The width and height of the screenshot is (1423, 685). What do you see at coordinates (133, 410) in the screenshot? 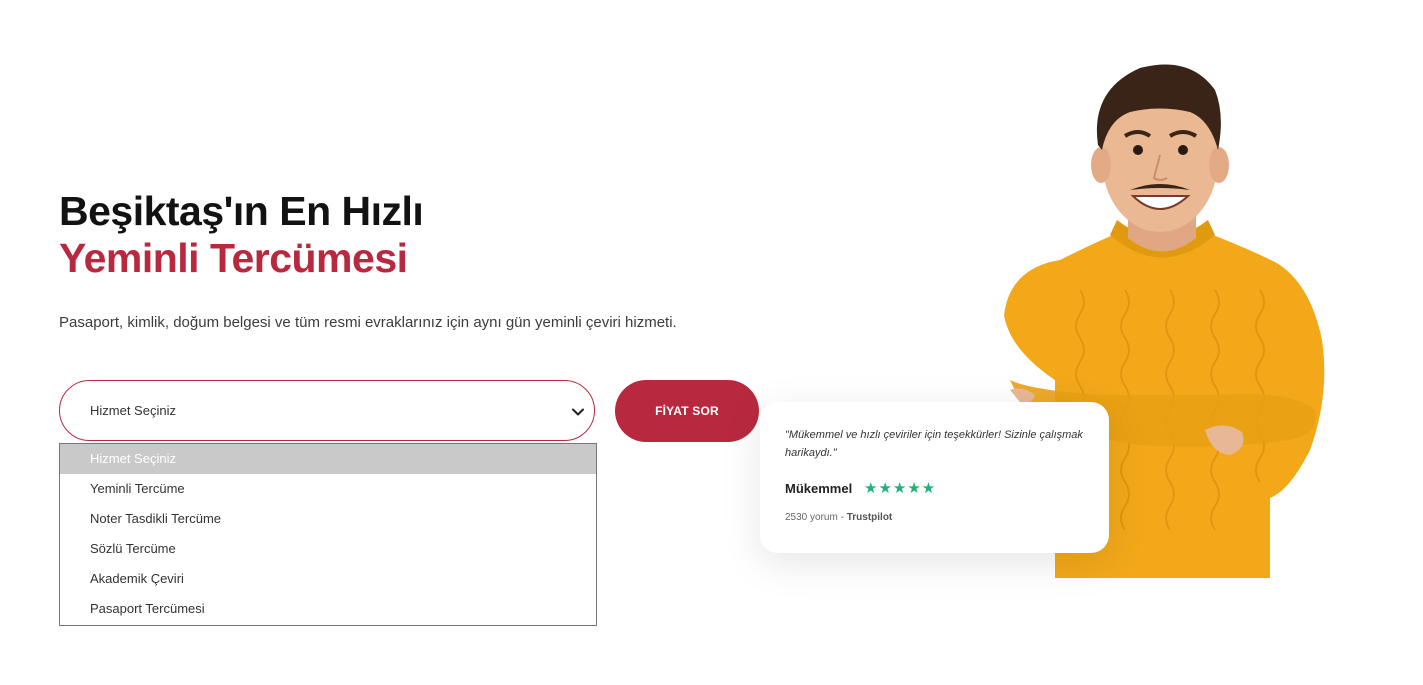
I see `service-select-value: Hizmet Seçiniz` at bounding box center [133, 410].